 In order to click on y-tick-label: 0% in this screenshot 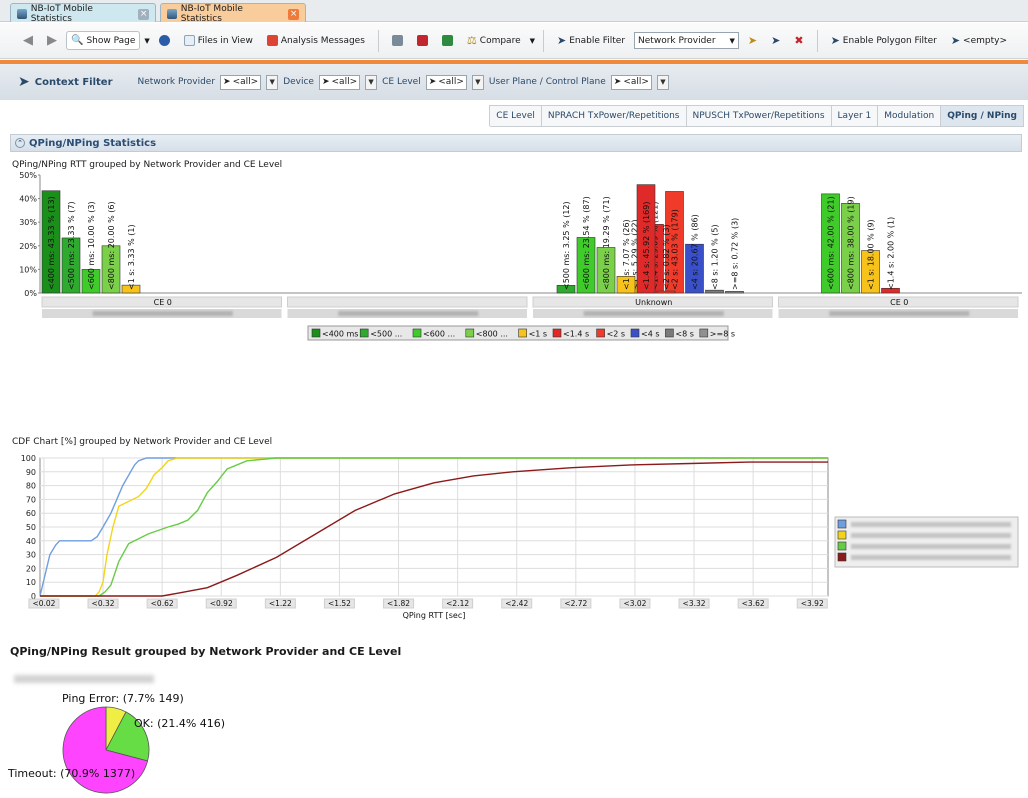, I will do `click(30, 293)`.